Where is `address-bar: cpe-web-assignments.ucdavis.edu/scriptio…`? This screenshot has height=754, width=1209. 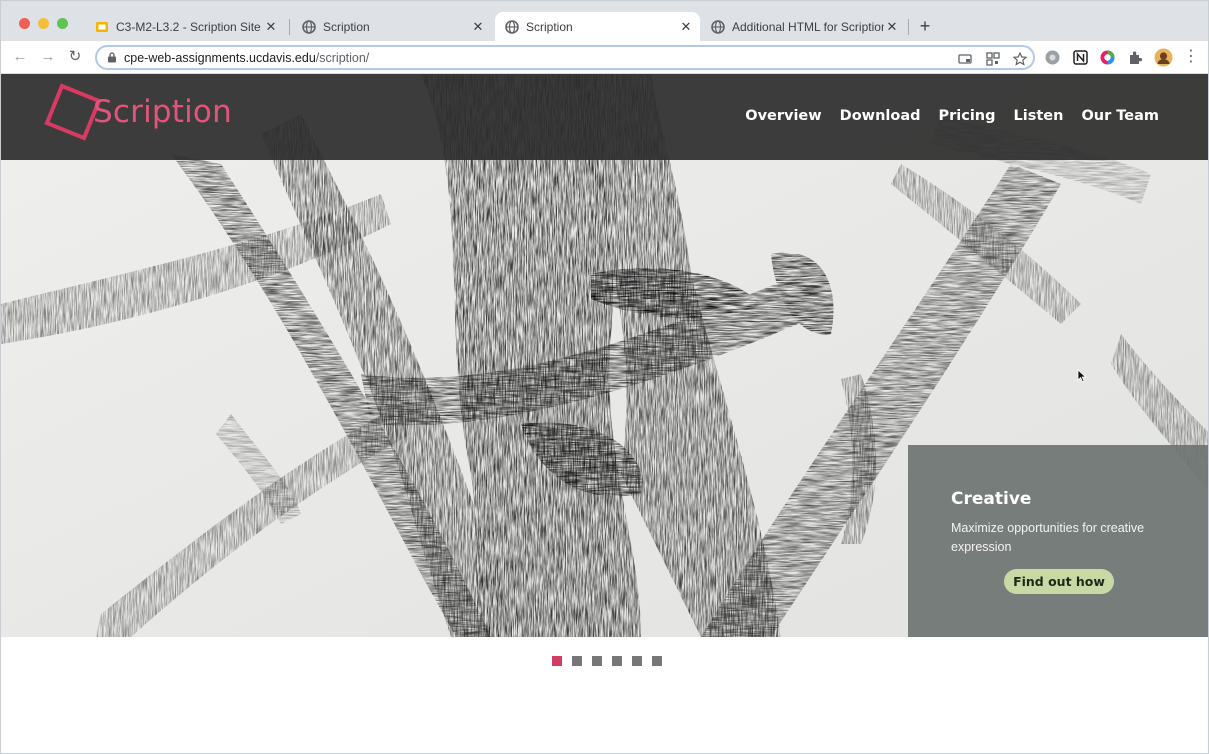
address-bar: cpe-web-assignments.ucdavis.edu/scriptio… is located at coordinates (565, 57).